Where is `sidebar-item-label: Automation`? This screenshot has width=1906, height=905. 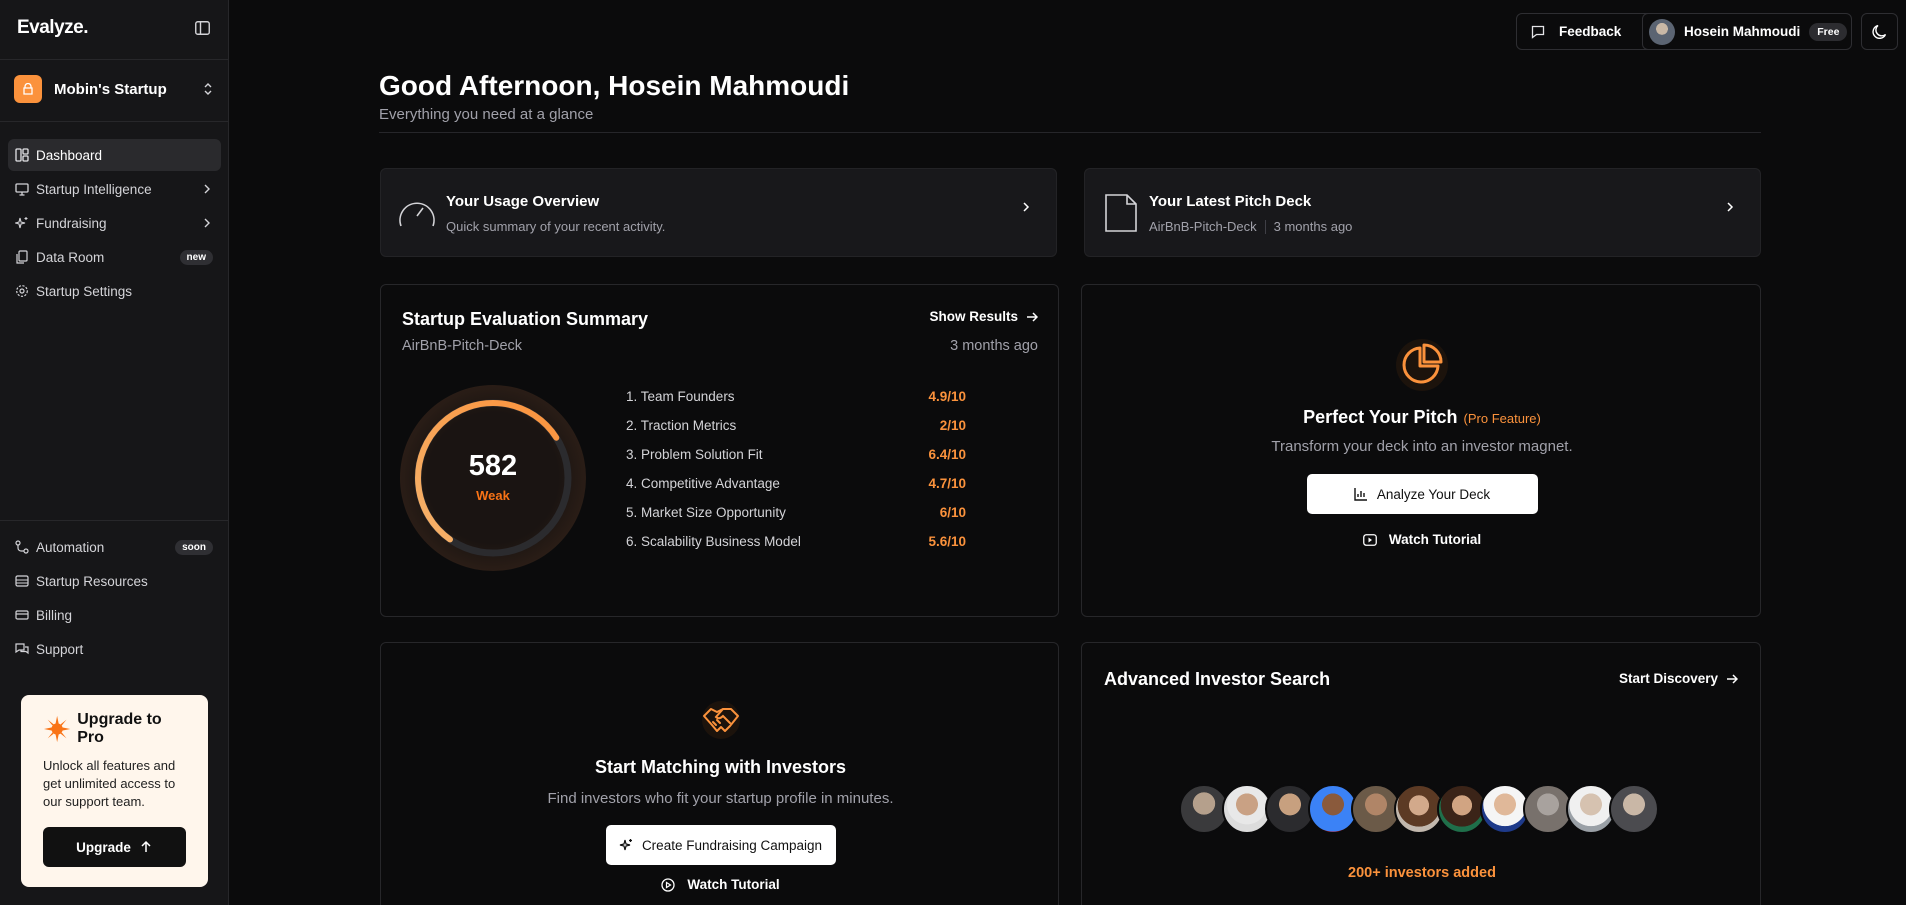
sidebar-item-label: Automation is located at coordinates (70, 547).